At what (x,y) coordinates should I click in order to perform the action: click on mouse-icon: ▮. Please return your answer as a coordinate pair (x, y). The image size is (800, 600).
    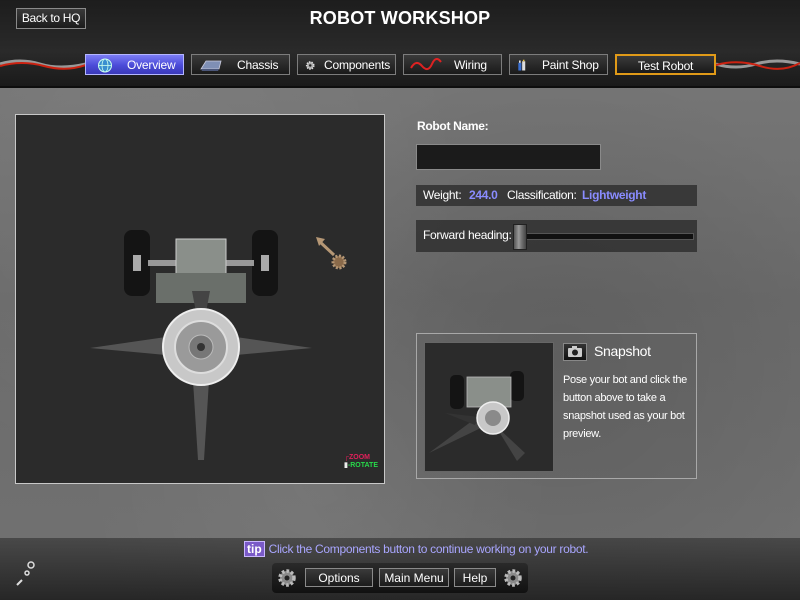
    Looking at the image, I should click on (346, 465).